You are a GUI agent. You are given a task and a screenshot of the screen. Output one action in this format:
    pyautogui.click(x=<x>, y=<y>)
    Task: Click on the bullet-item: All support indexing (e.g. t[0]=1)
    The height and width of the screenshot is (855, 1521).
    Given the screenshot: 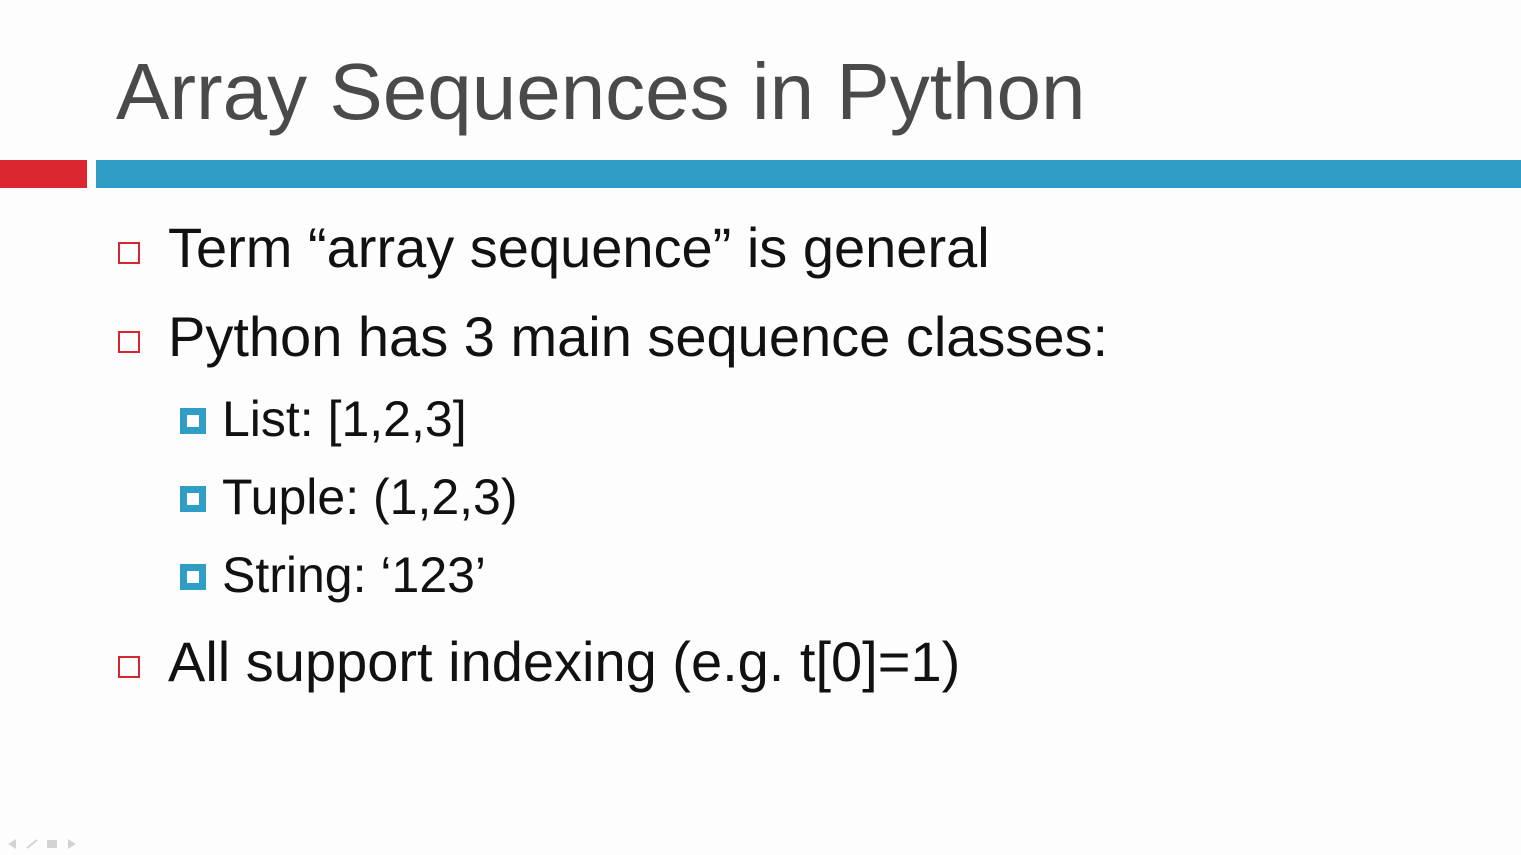 What is the action you would take?
    pyautogui.click(x=539, y=662)
    